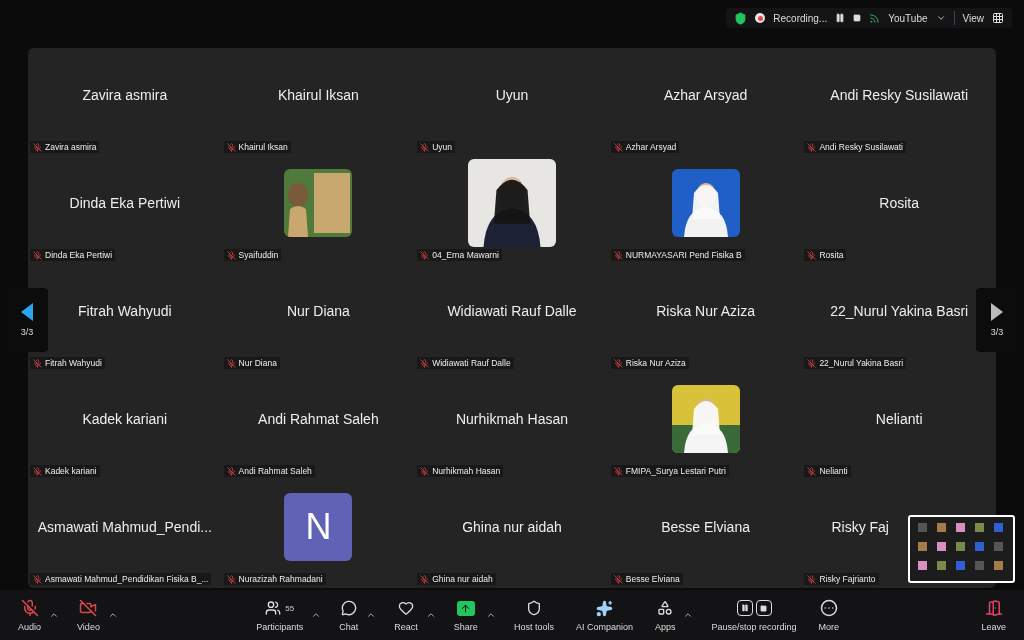  Describe the element at coordinates (274, 579) in the screenshot. I see `name-label: Nurazizah Rahmadani` at that location.